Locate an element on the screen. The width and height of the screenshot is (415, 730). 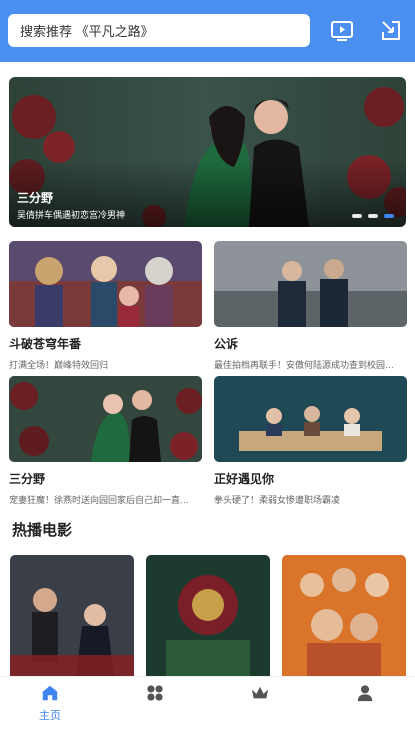
crown-icon is located at coordinates (260, 693).